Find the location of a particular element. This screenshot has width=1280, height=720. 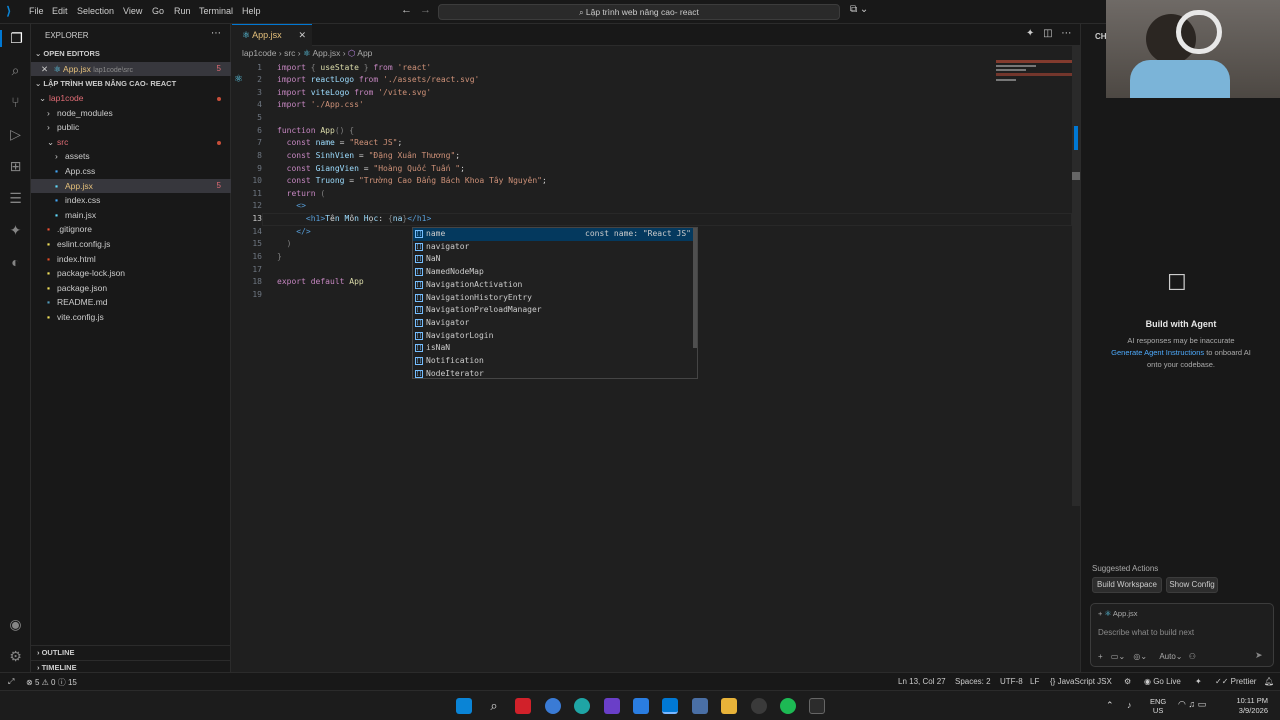

breadcrumb-symbol: App is located at coordinates (364, 53).